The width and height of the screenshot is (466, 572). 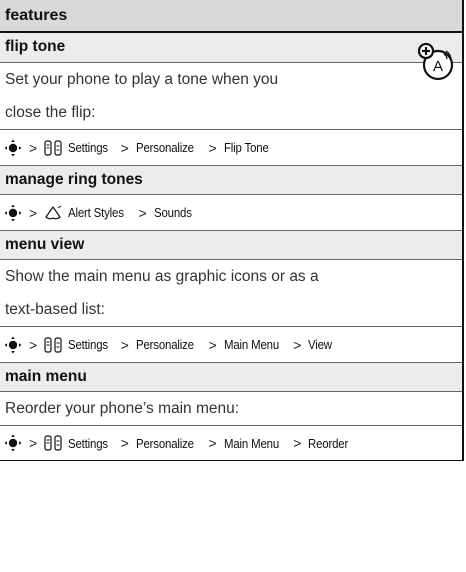 What do you see at coordinates (438, 66) in the screenshot?
I see `svg-text: A` at bounding box center [438, 66].